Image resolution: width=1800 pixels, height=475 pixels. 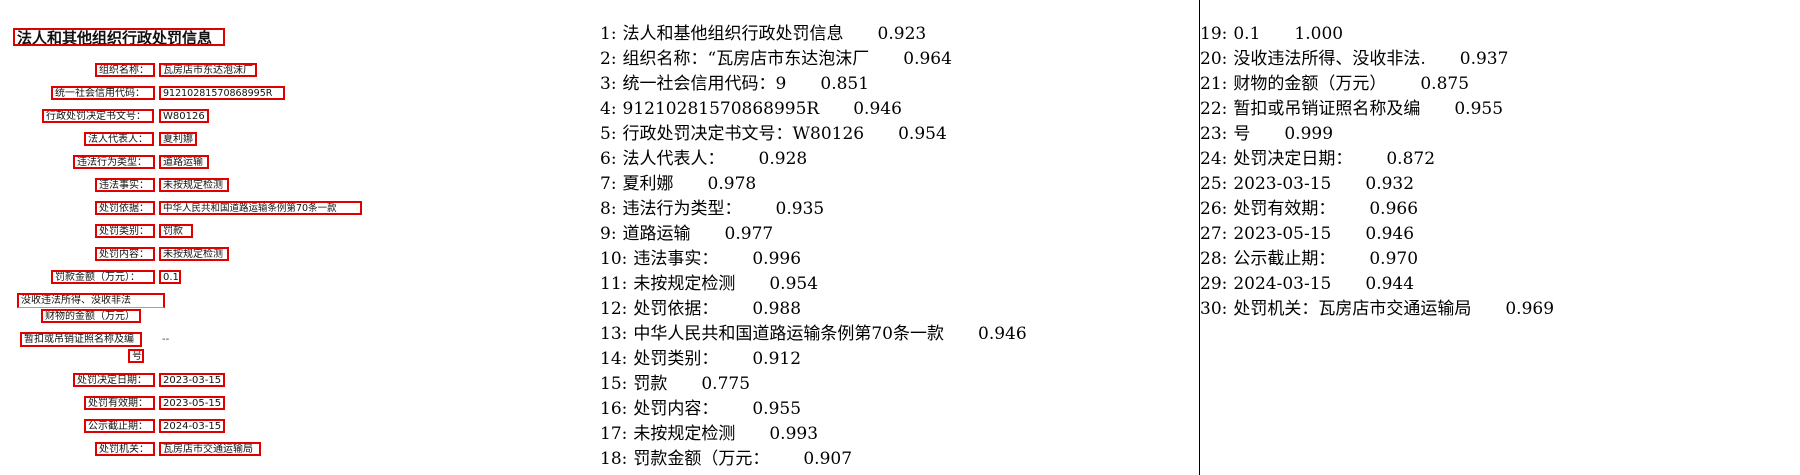 I want to click on ocr-result-row: 4: 91210281570868995R 0.946, so click(x=813, y=109).